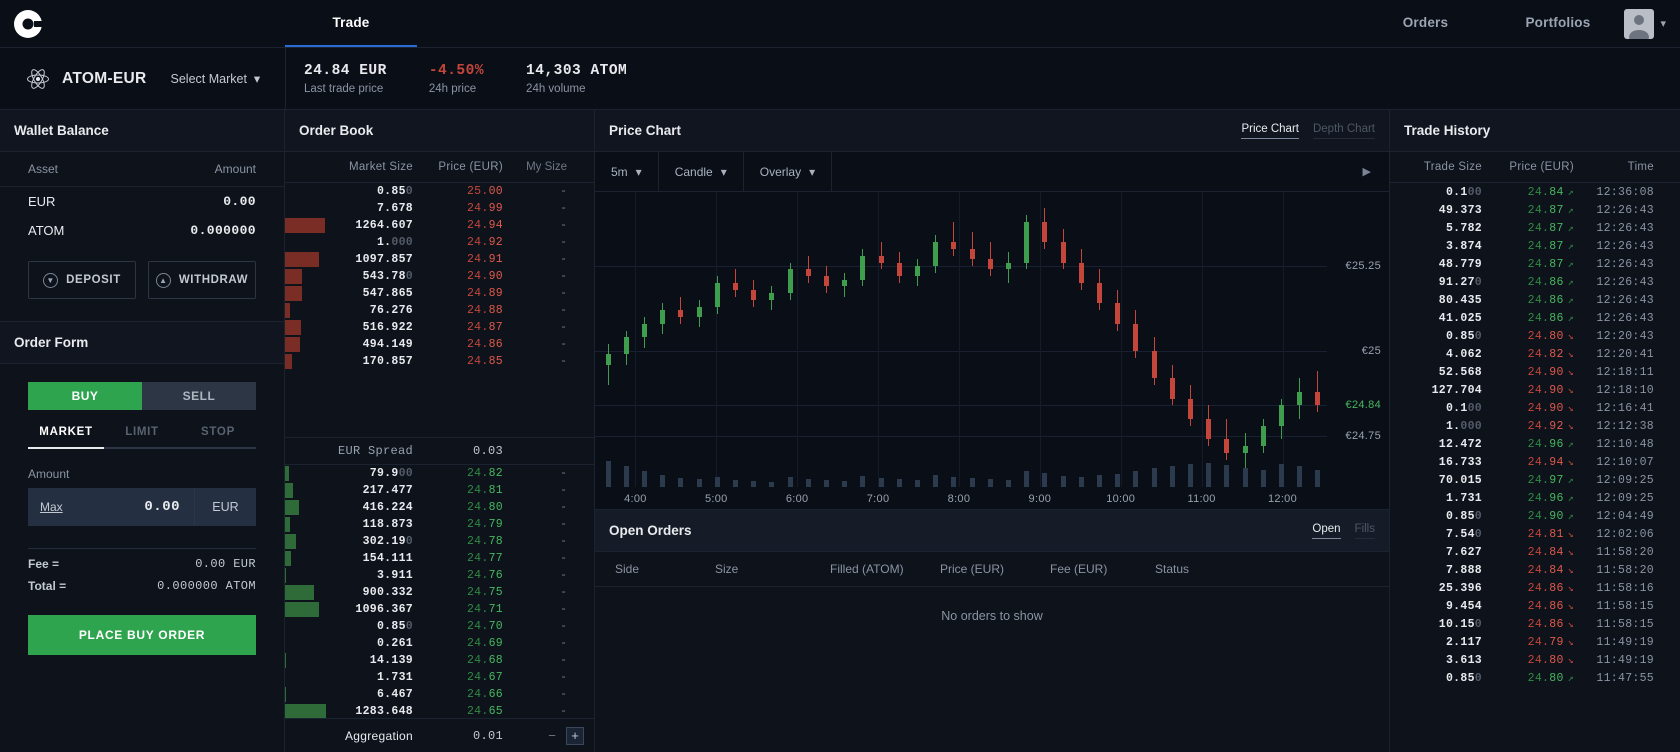 The height and width of the screenshot is (752, 1680). I want to click on play-icon: ▶, so click(1367, 171).